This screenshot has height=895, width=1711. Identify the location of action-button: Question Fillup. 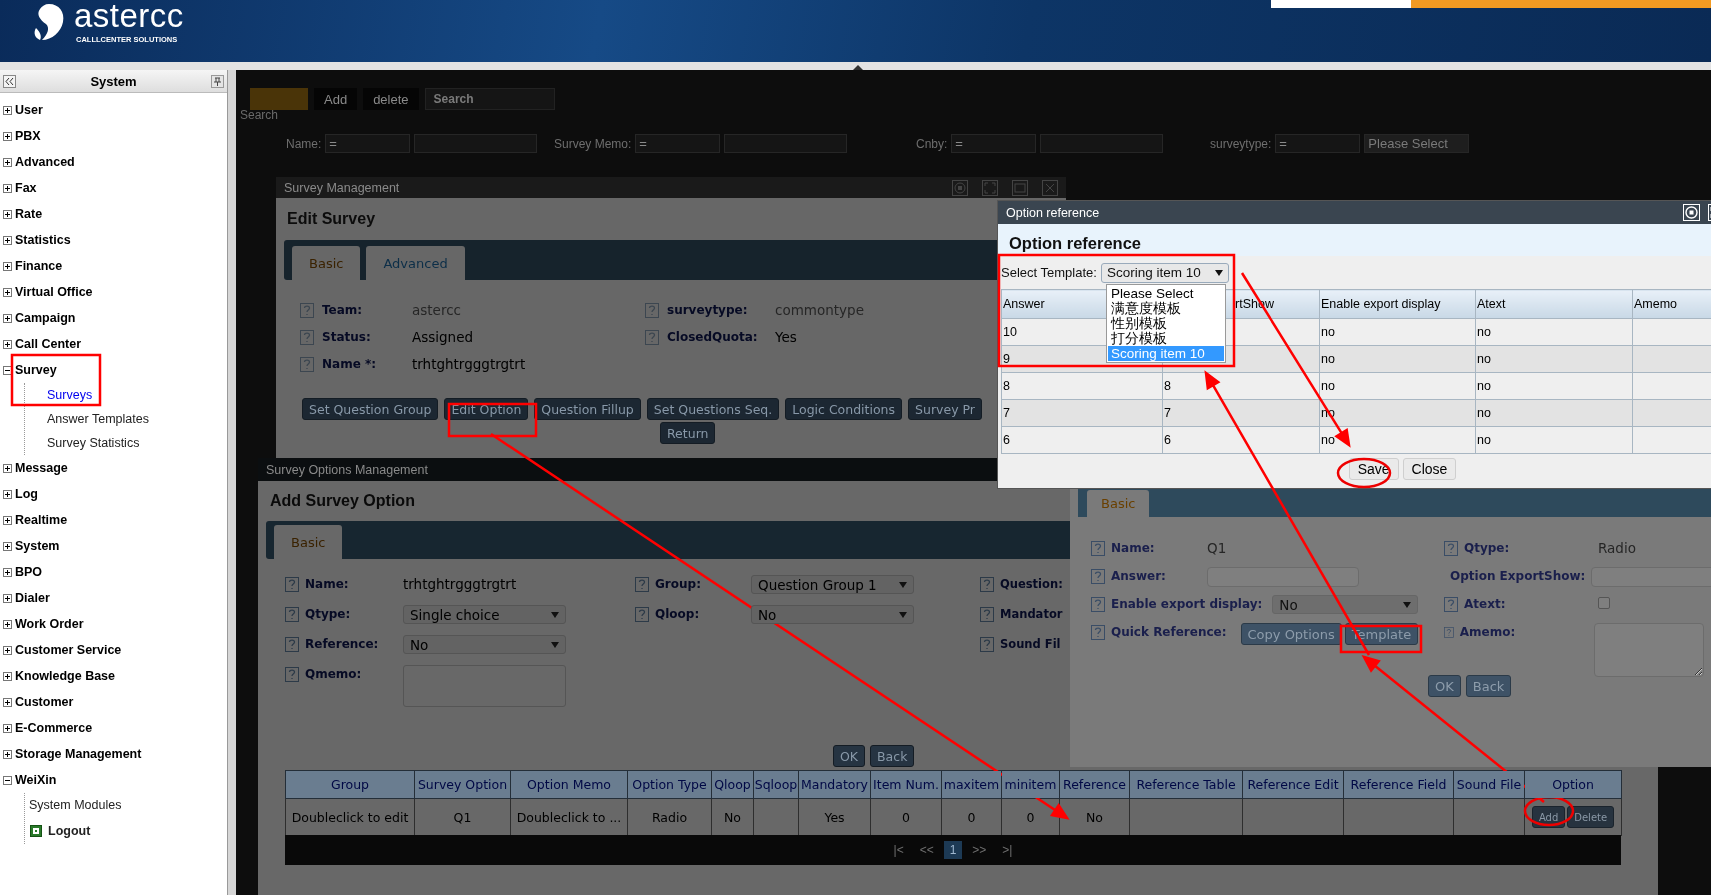
(587, 409).